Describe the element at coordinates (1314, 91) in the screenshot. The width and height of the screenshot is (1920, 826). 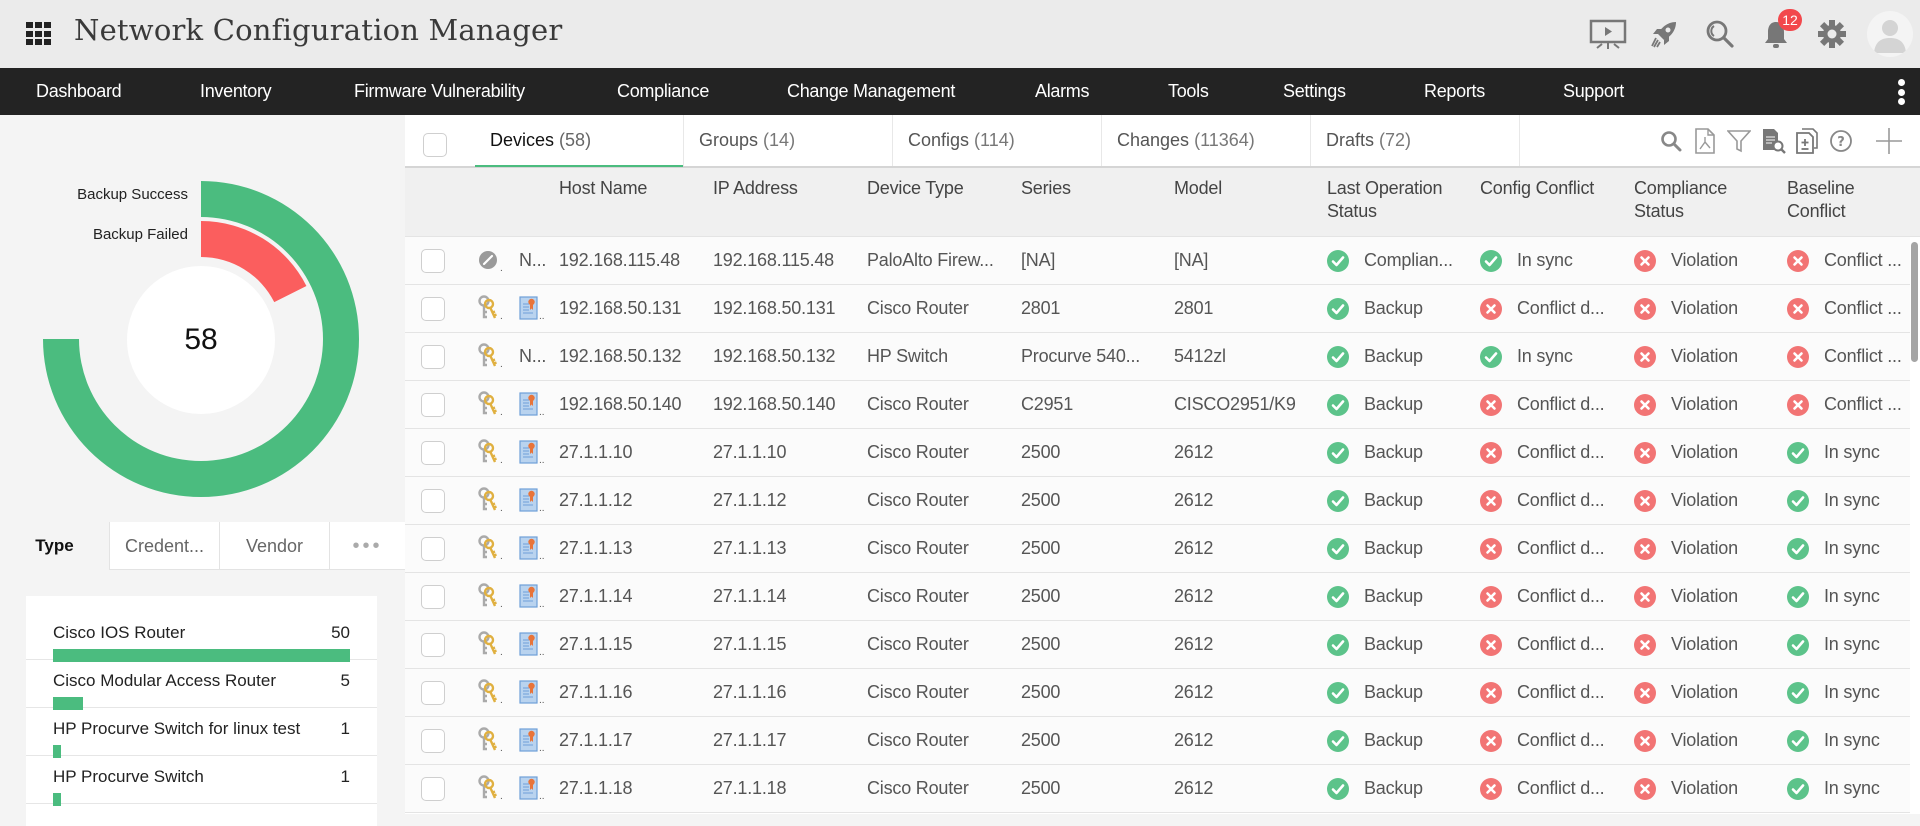
I see `nav-settings: Settings` at that location.